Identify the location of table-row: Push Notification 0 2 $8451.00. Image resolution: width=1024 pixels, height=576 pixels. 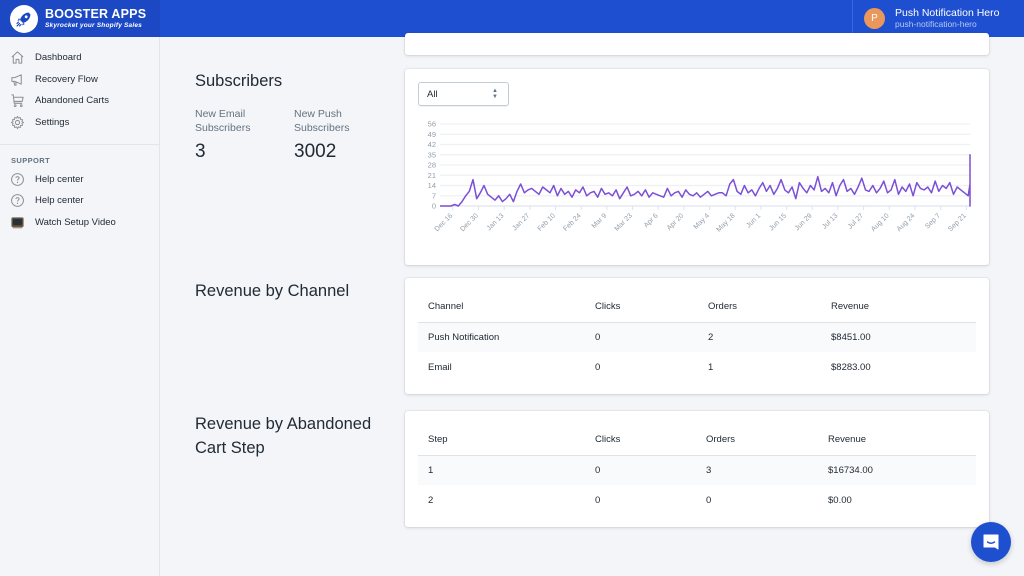
(697, 337).